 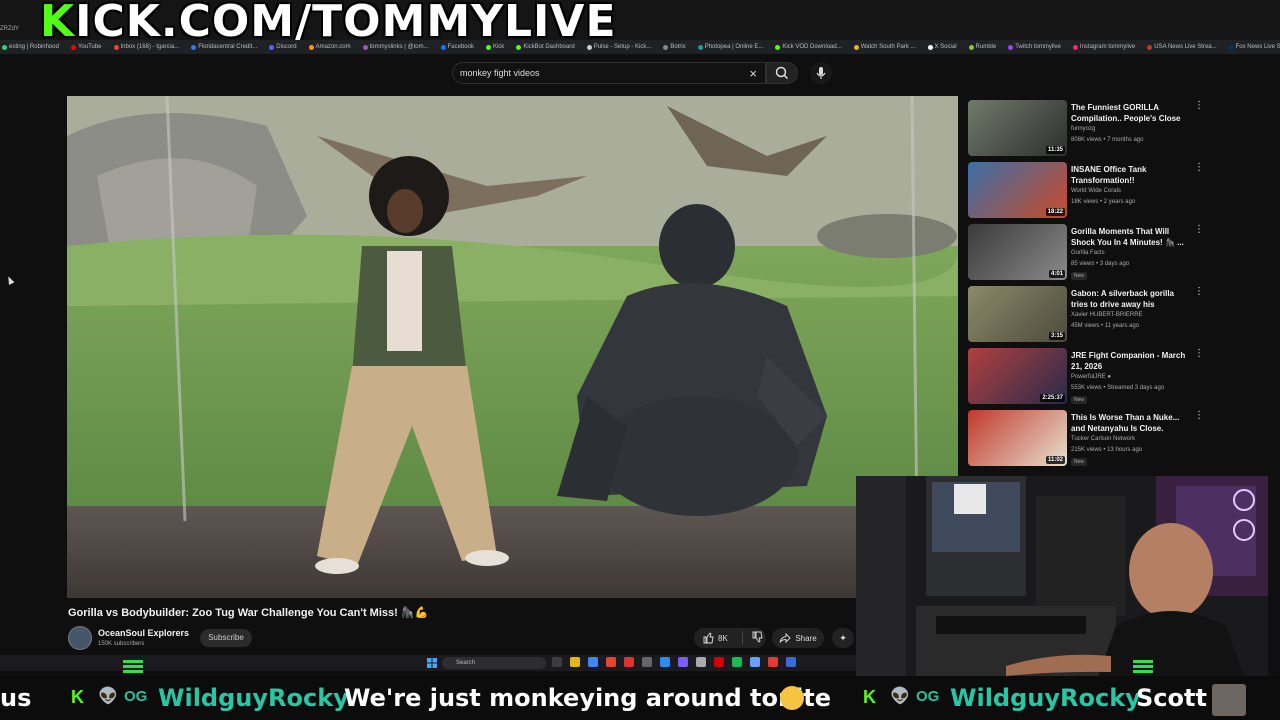 I want to click on recommended-channel: Tucker Carlson Network, so click(x=1103, y=439).